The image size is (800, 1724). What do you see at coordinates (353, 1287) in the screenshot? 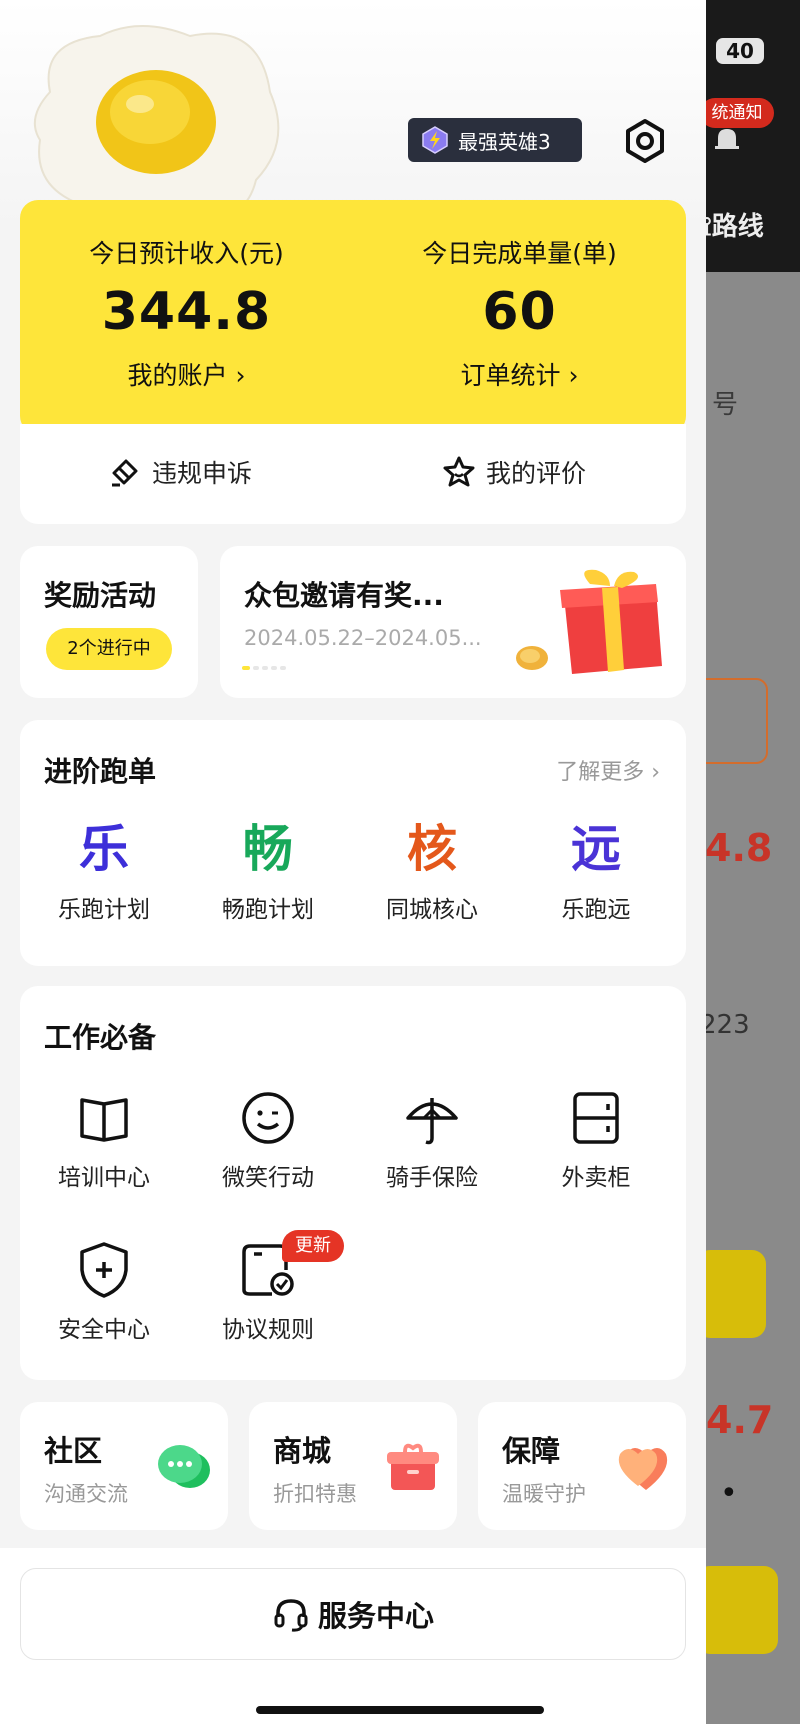
I see `work-grid-row-2: 安全中心 更新 协议规则` at bounding box center [353, 1287].